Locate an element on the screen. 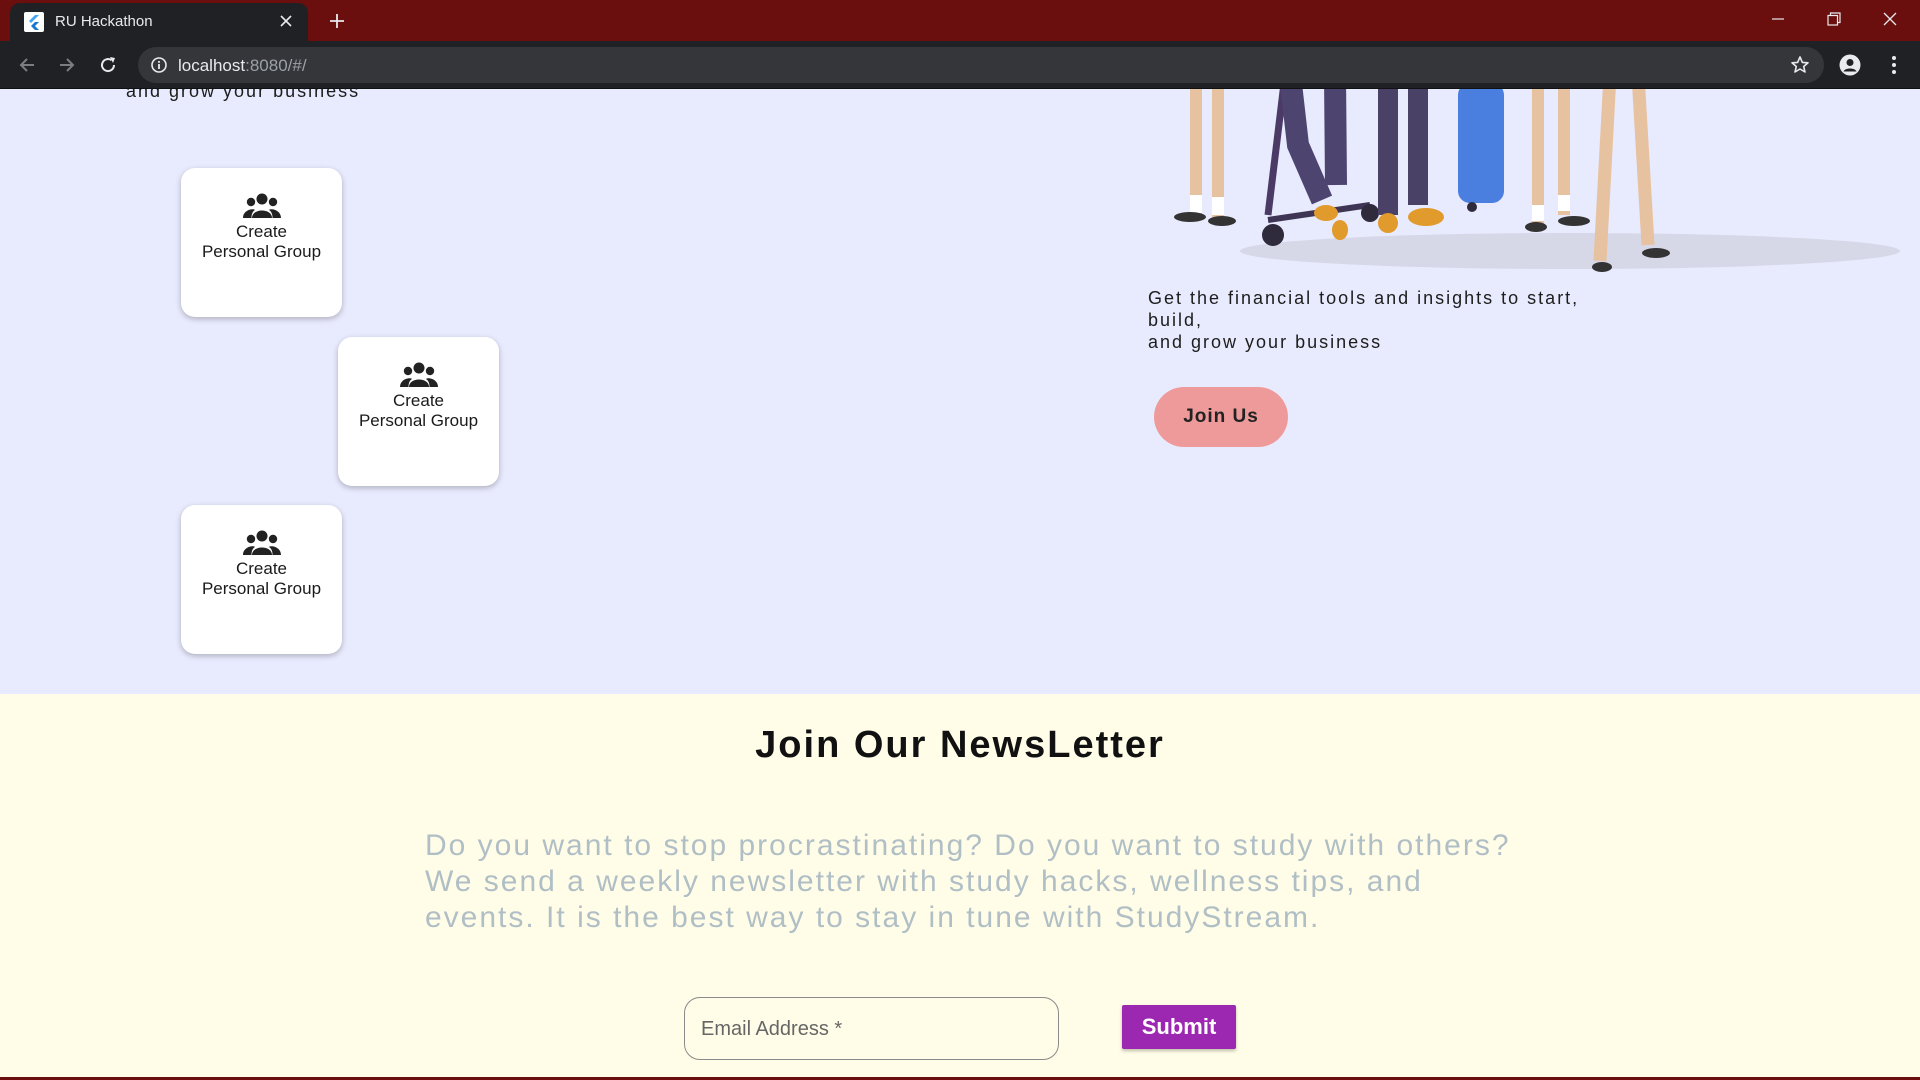 The image size is (1920, 1080). browser-toolbar: localhost:8080/#/ is located at coordinates (960, 65).